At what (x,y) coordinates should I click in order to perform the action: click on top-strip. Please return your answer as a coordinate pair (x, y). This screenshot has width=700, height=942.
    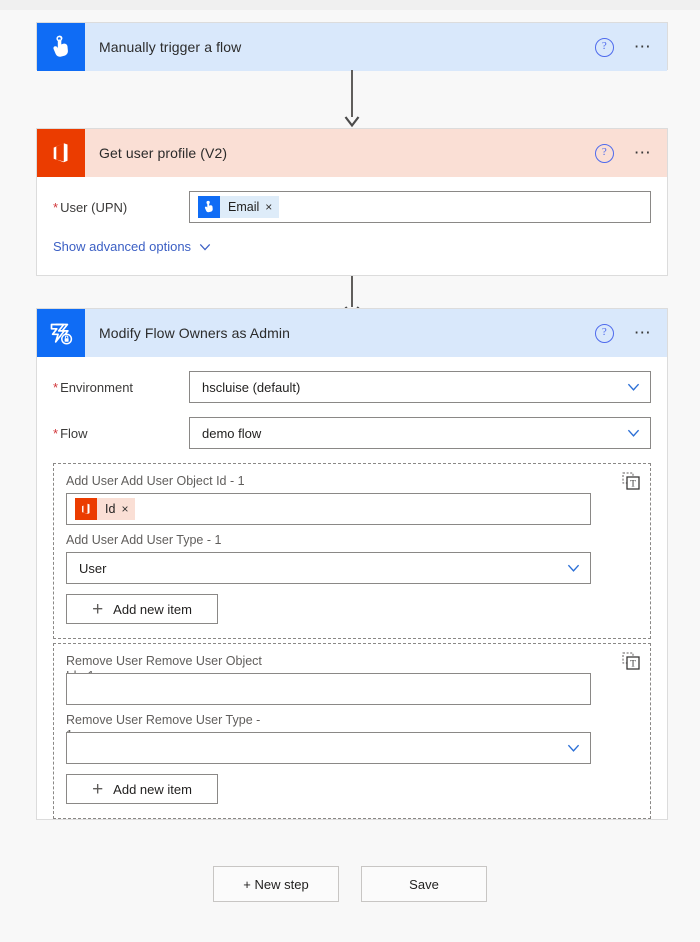
    Looking at the image, I should click on (350, 5).